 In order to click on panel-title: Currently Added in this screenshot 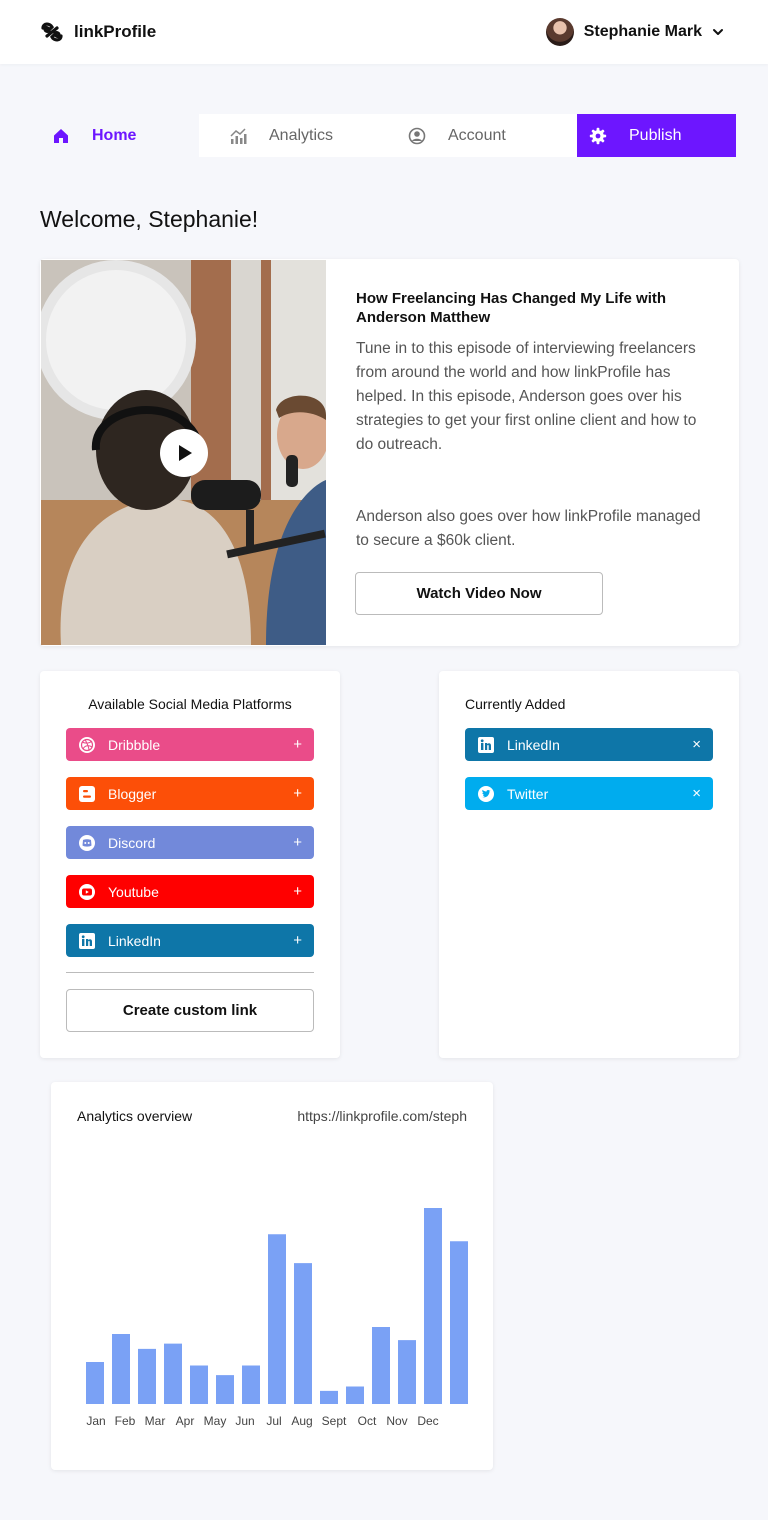, I will do `click(515, 704)`.